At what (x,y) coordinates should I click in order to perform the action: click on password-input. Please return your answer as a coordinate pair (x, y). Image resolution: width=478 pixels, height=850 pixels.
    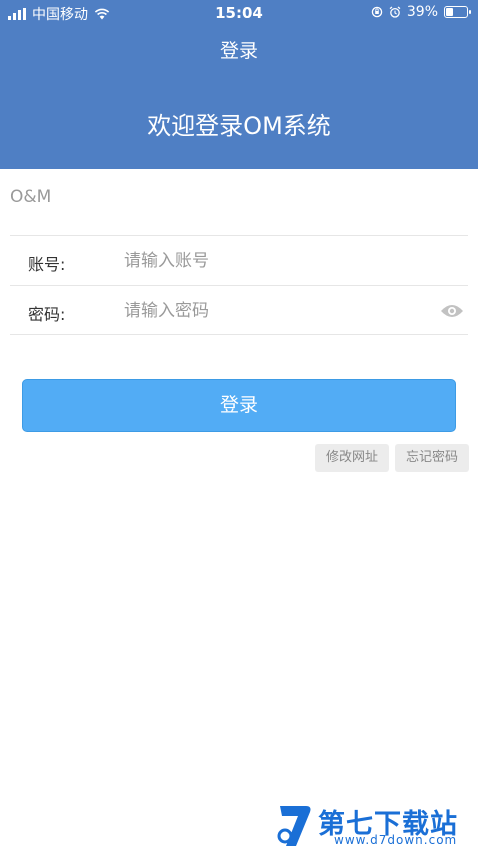
    Looking at the image, I should click on (274, 311).